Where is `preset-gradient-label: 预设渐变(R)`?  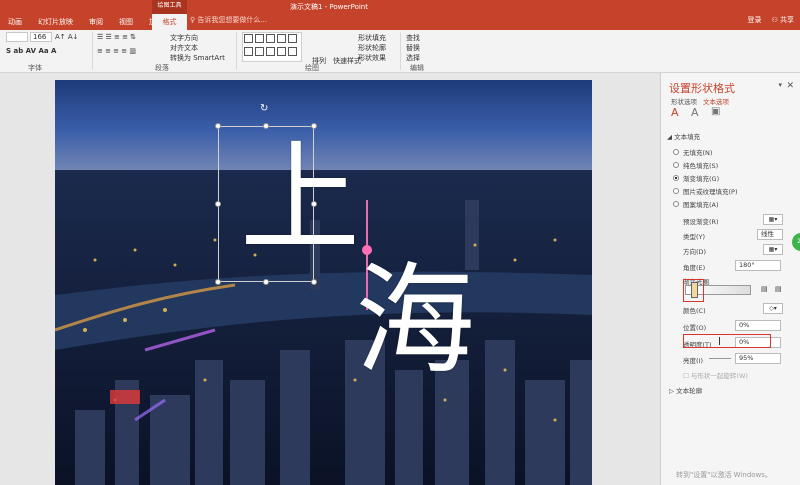
preset-gradient-label: 预设渐变(R) is located at coordinates (701, 222).